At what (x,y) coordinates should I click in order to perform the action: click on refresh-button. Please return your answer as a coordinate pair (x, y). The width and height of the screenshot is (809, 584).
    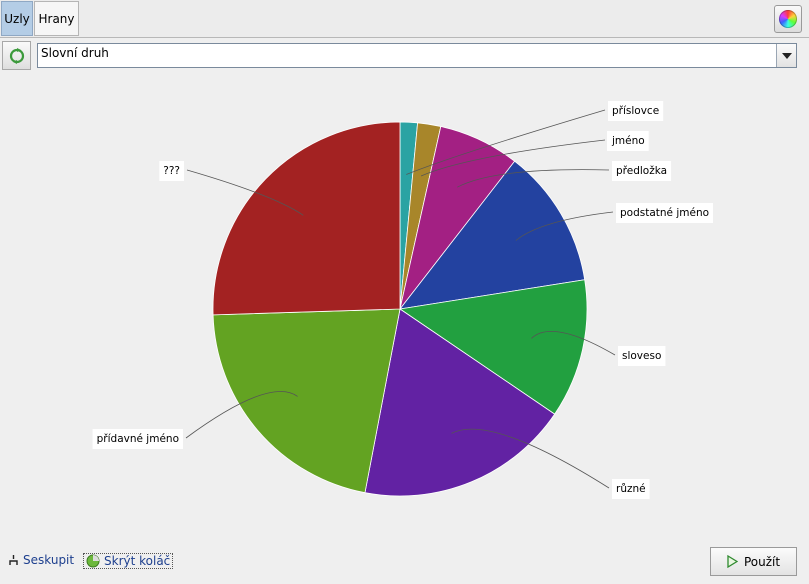
    Looking at the image, I should click on (16, 55).